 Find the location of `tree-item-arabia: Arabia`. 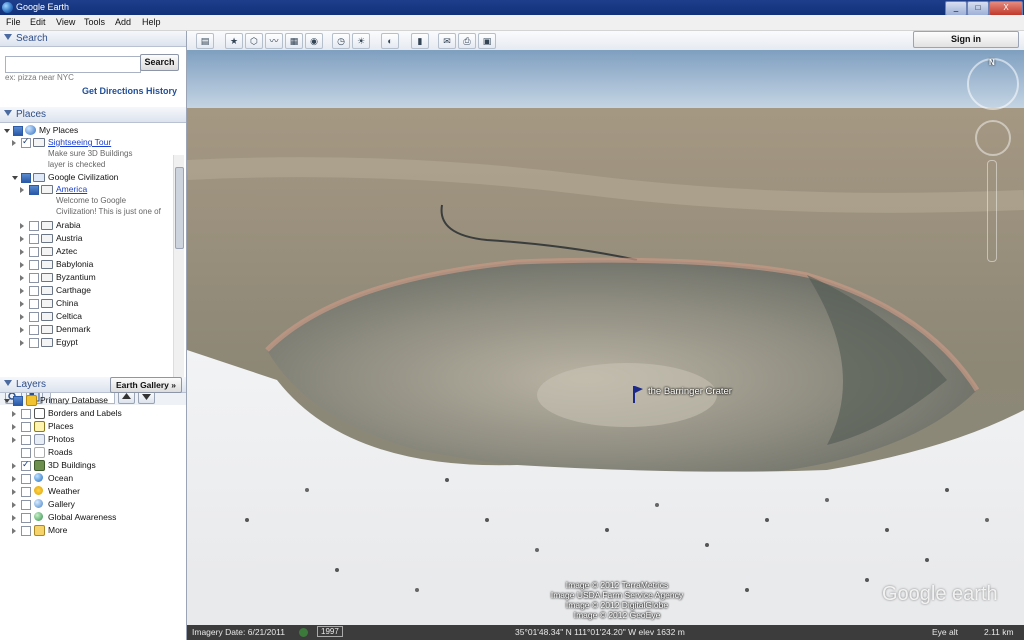

tree-item-arabia: Arabia is located at coordinates (96, 226).